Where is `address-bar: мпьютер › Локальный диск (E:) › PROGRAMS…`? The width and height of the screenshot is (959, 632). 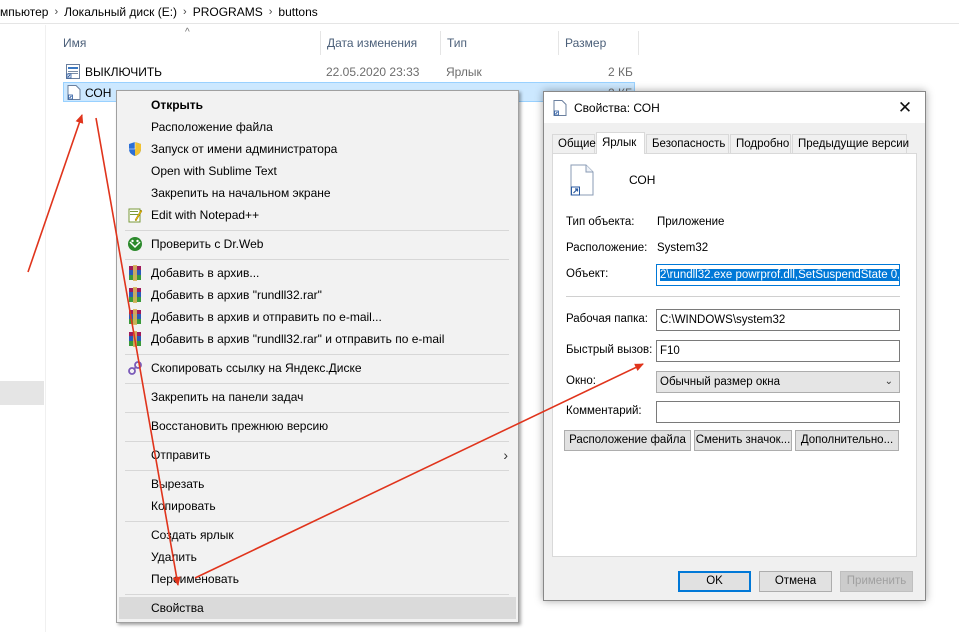
address-bar: мпьютер › Локальный диск (E:) › PROGRAMS… is located at coordinates (479, 12).